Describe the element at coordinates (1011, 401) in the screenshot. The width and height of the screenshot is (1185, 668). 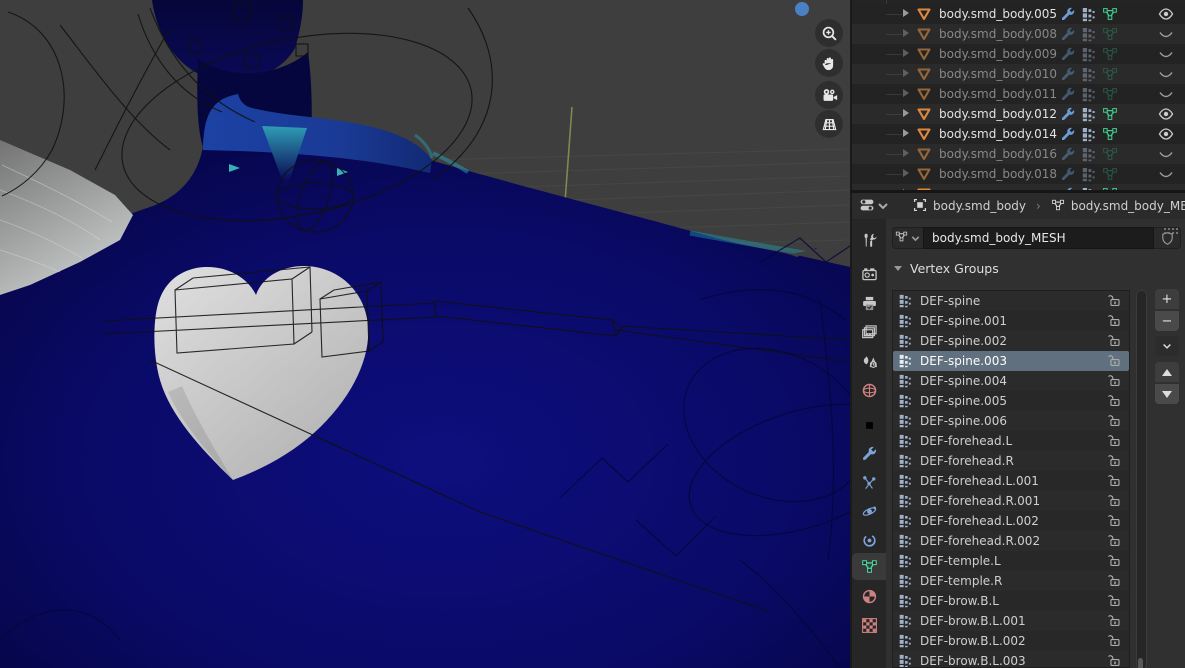
I see `vertex-group-row: DEF-spine.005` at that location.